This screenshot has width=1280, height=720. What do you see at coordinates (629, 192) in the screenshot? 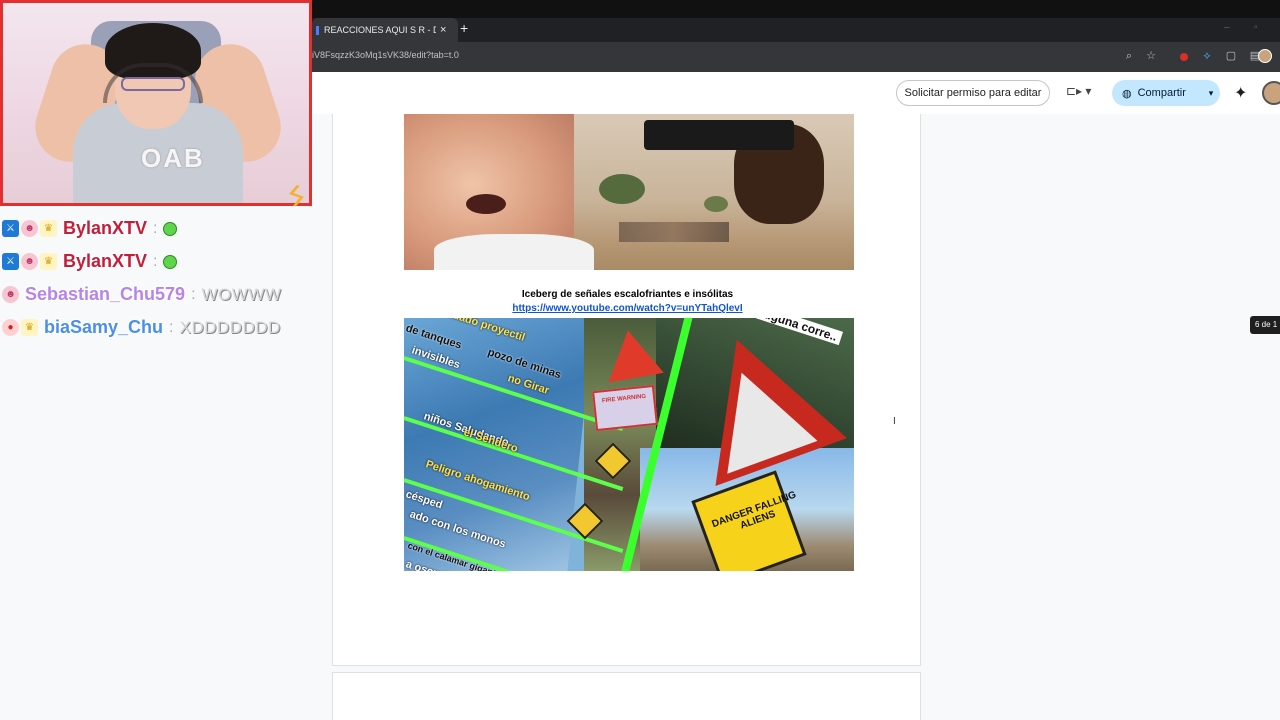
I see `video-frame-image` at bounding box center [629, 192].